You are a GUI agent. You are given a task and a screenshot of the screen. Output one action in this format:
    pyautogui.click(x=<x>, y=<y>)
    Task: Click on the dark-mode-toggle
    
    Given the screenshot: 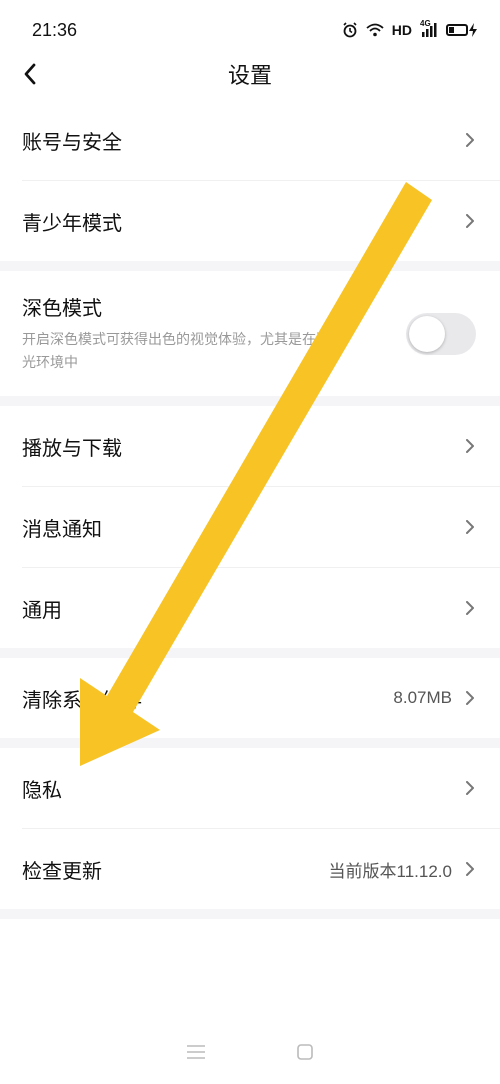 What is the action you would take?
    pyautogui.click(x=441, y=333)
    